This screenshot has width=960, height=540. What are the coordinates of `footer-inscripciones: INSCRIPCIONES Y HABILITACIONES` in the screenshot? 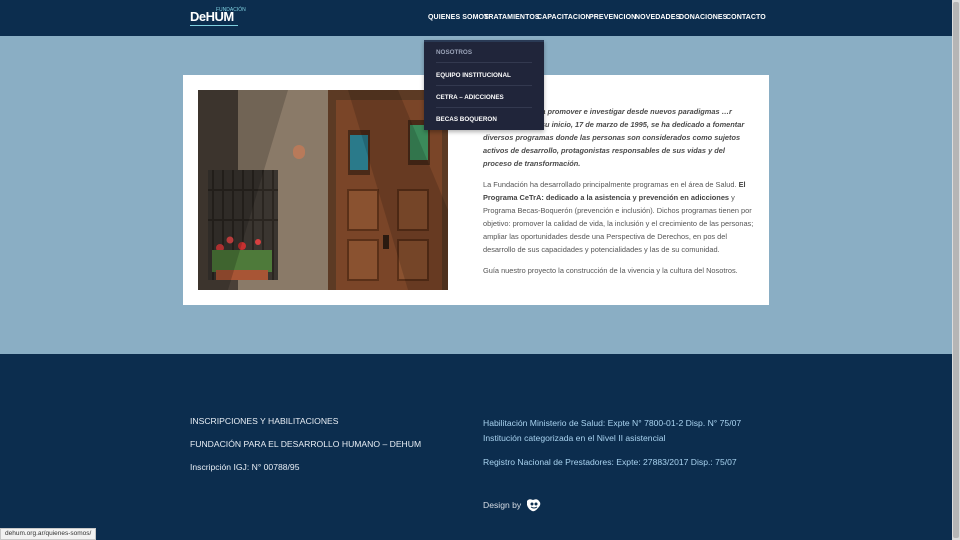 It's located at (264, 421).